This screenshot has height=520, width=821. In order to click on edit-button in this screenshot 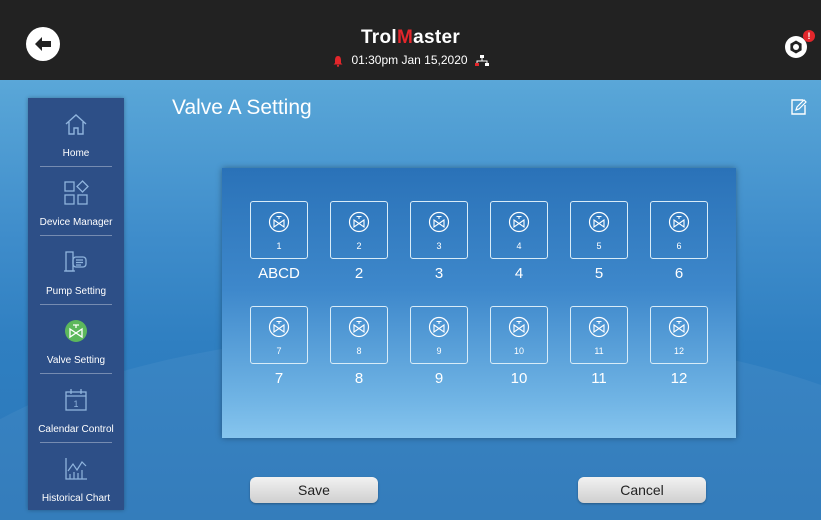, I will do `click(799, 107)`.